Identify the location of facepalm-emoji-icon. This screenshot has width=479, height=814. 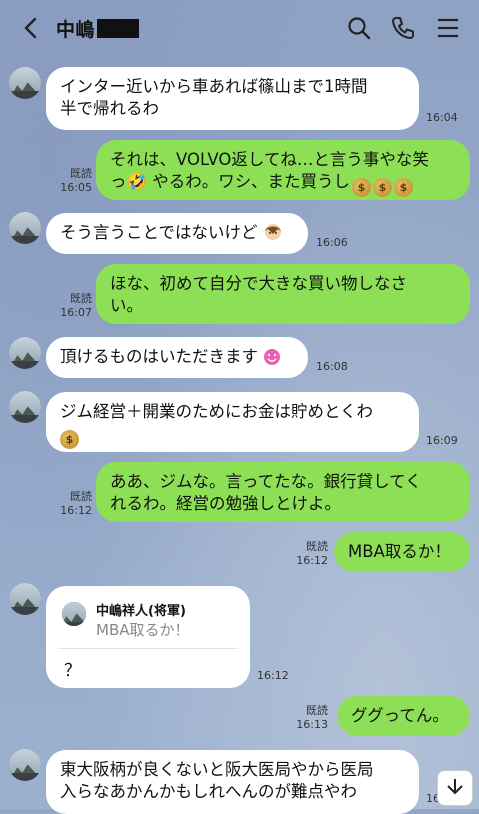
(273, 235).